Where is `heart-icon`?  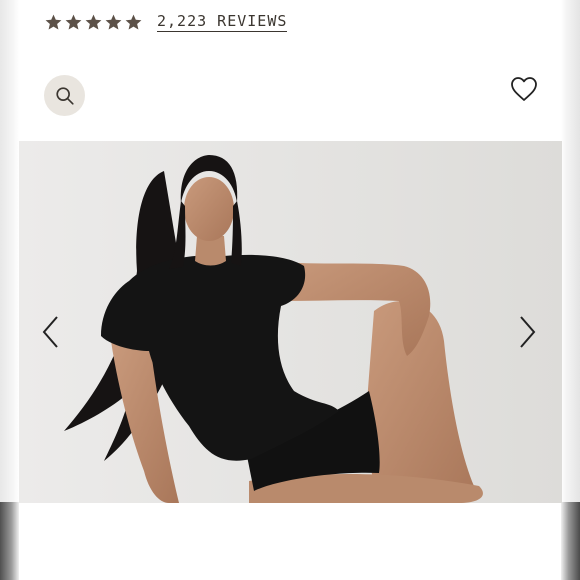
heart-icon is located at coordinates (524, 89).